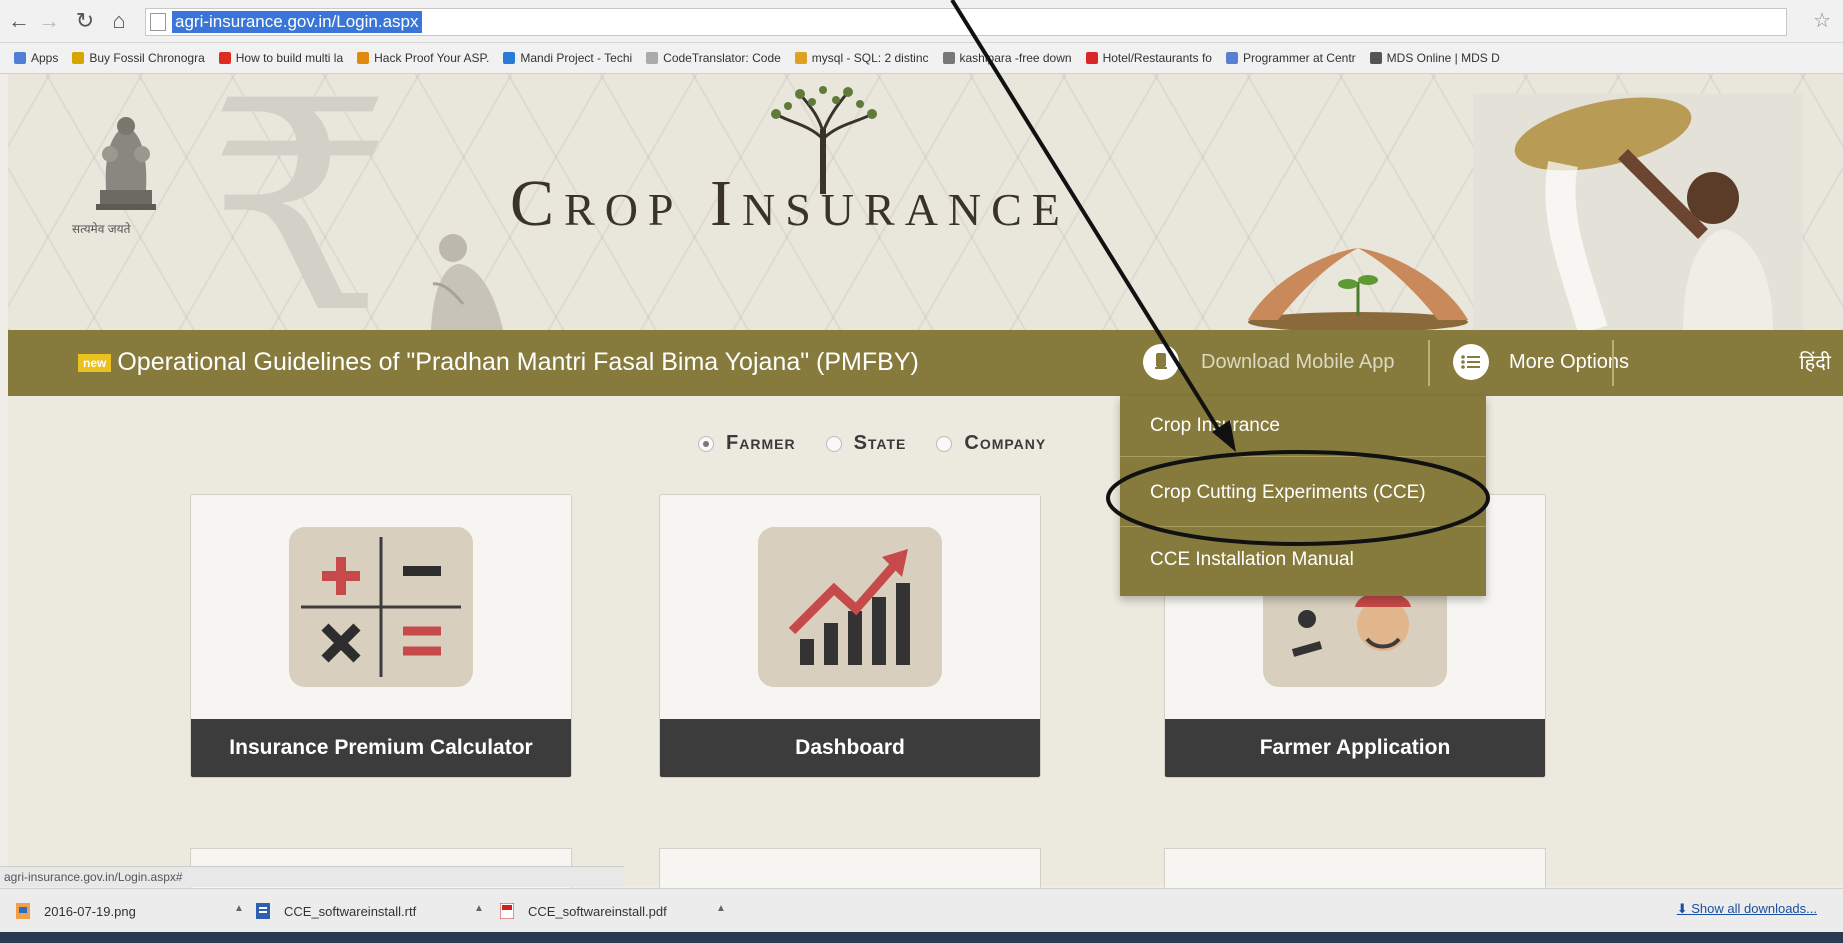 The width and height of the screenshot is (1843, 943). I want to click on bookmark-label: Mandi Project - Techi, so click(576, 58).